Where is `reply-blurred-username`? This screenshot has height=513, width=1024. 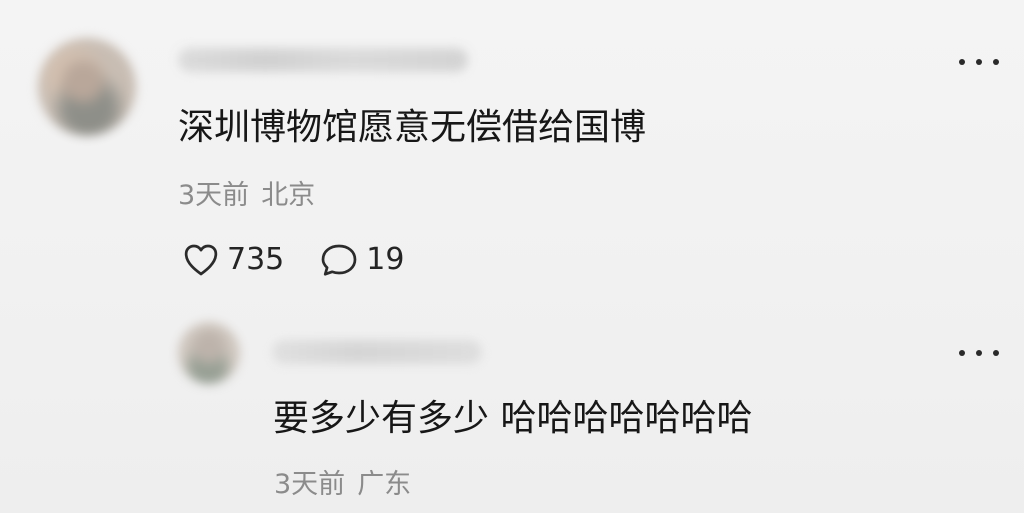 reply-blurred-username is located at coordinates (377, 352).